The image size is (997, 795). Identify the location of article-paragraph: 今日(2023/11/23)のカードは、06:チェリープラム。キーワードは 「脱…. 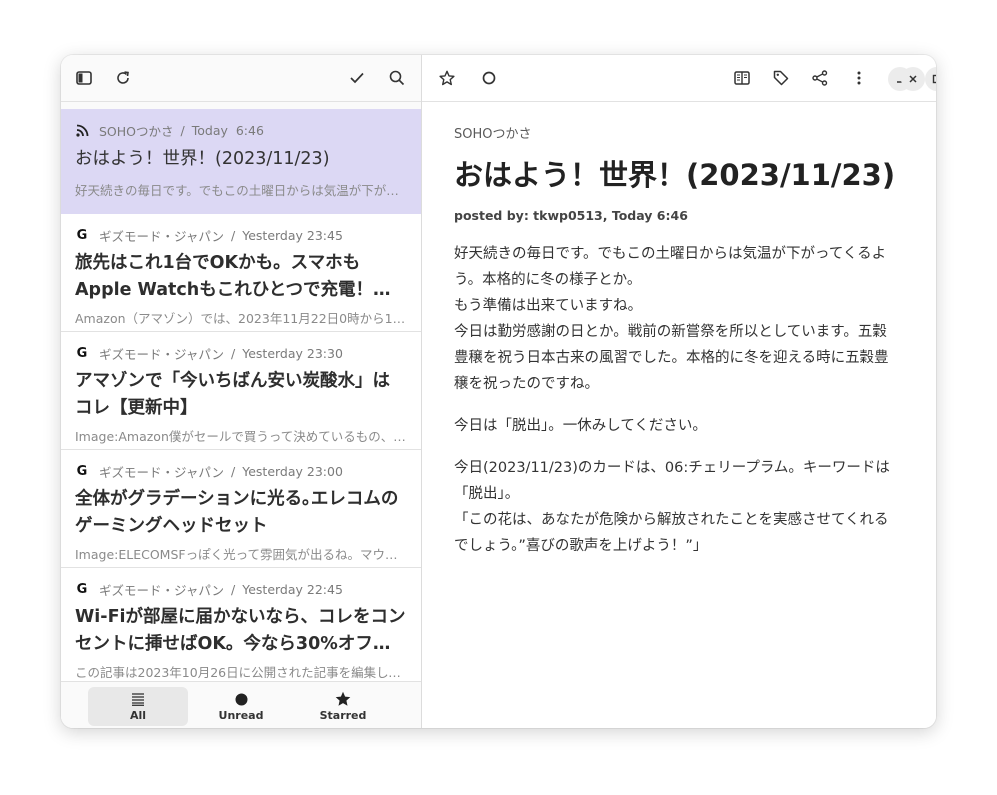
(681, 507).